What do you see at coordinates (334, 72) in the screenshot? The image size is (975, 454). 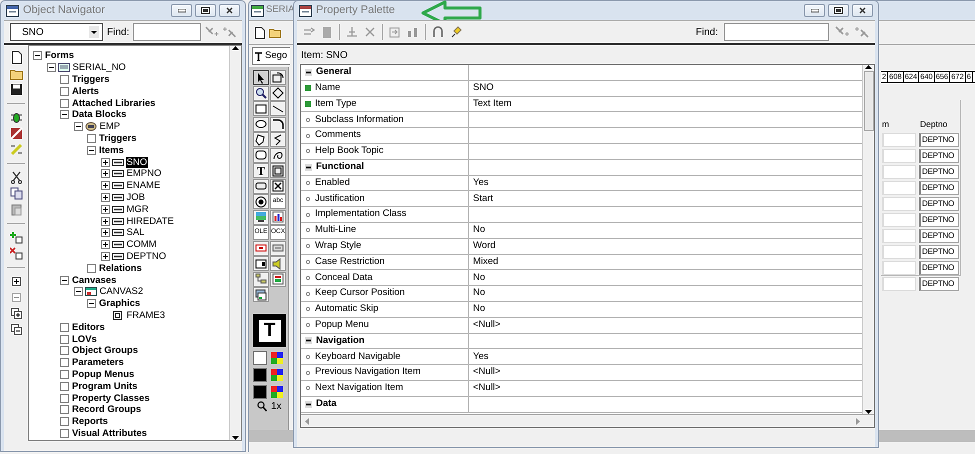 I see `section-label: General` at bounding box center [334, 72].